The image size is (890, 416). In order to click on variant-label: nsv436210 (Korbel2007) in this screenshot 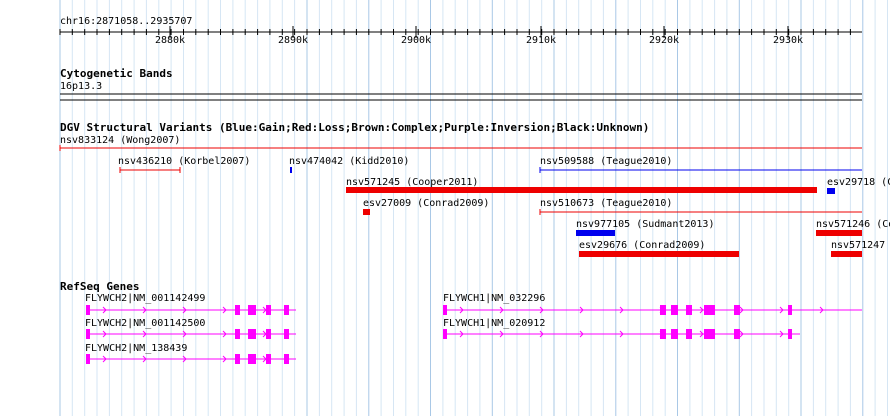, I will do `click(184, 161)`.